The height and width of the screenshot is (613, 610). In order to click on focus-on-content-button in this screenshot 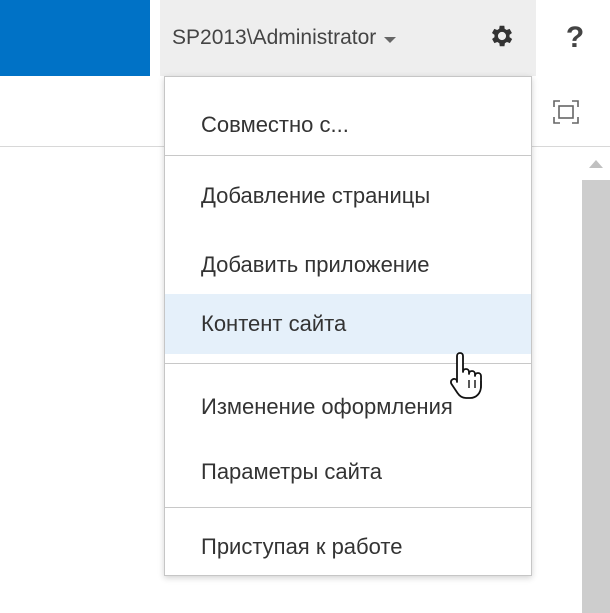, I will do `click(566, 114)`.